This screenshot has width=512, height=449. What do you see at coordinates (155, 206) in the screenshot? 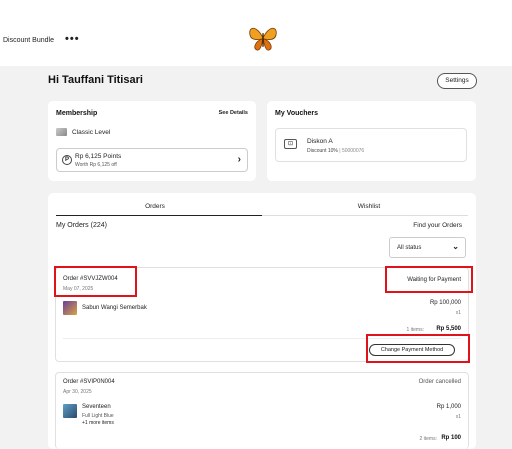
I see `tab-orders: Orders` at bounding box center [155, 206].